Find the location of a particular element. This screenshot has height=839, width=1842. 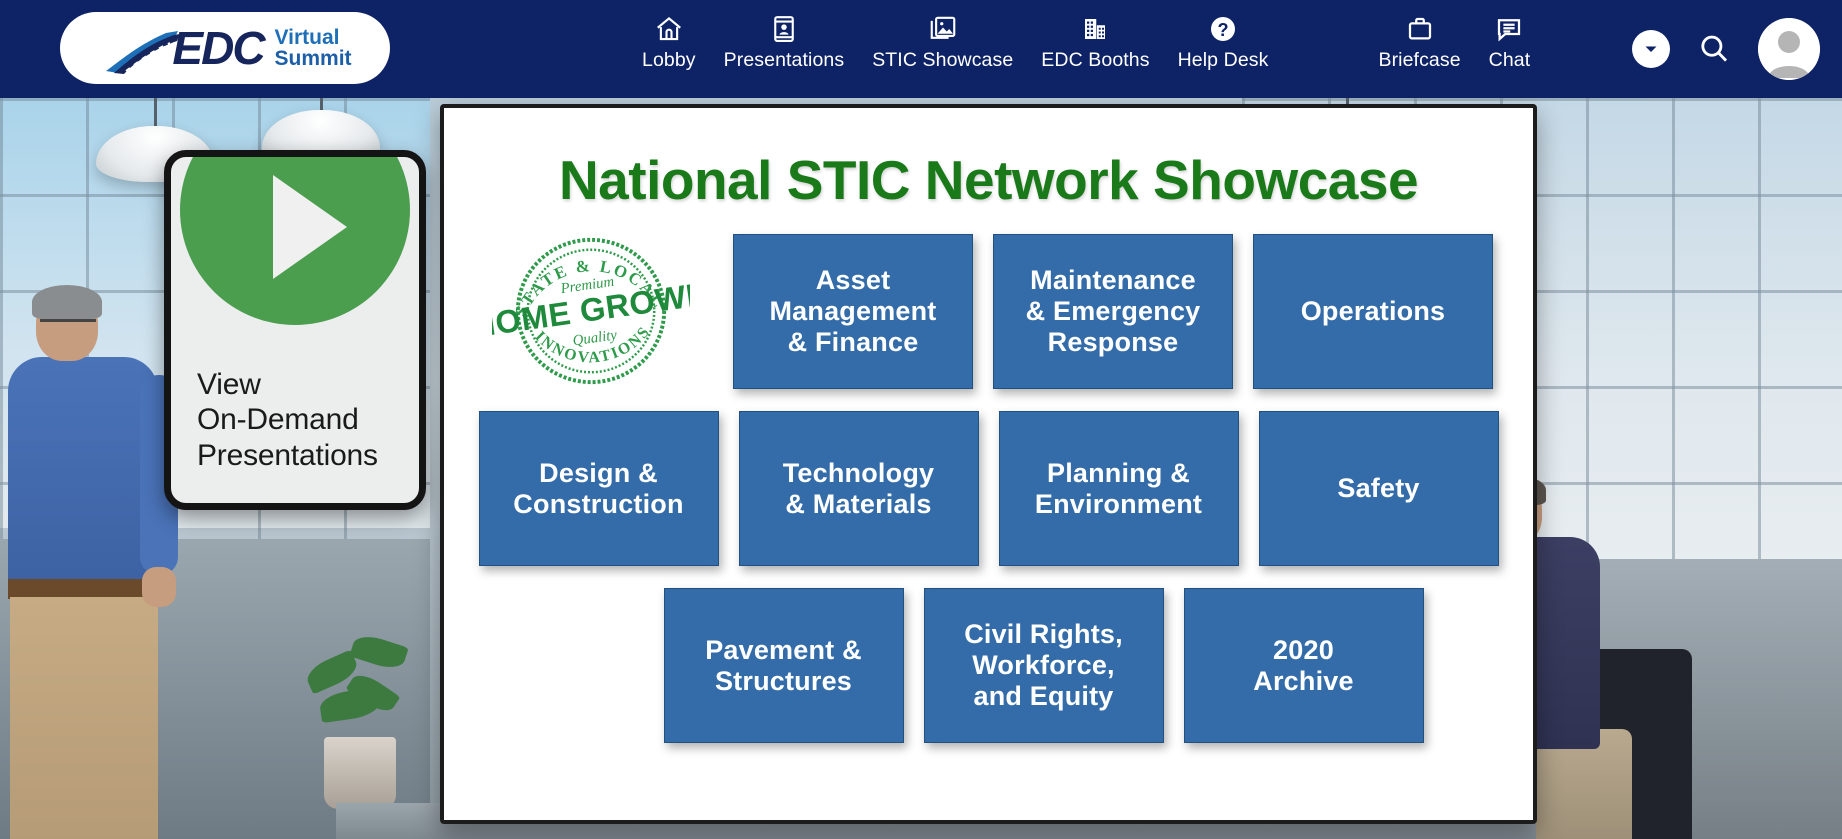

search-icon is located at coordinates (1714, 48).